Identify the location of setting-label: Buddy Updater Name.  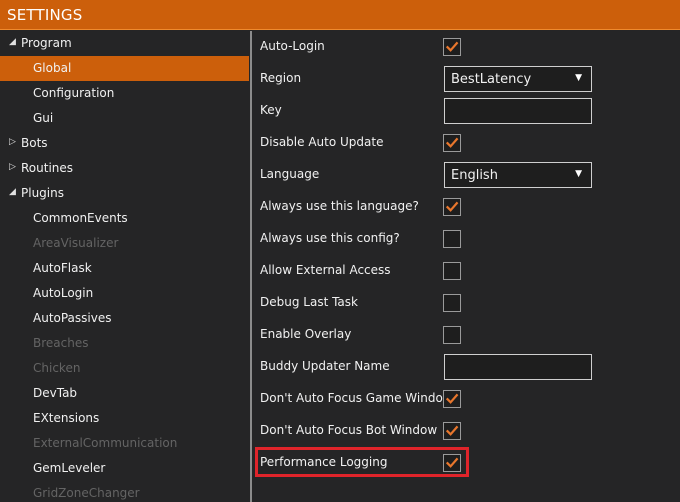
(325, 366).